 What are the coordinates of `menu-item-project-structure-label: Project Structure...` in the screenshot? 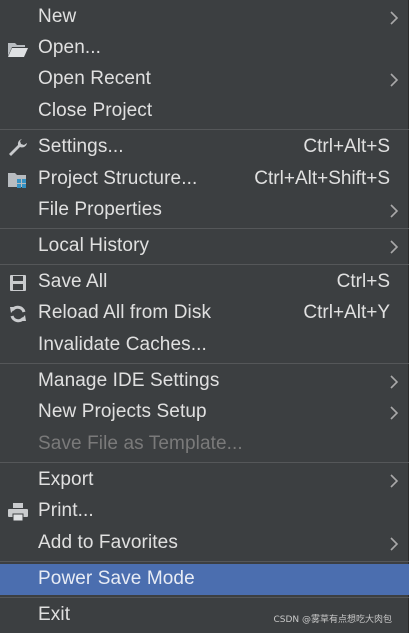 It's located at (118, 178).